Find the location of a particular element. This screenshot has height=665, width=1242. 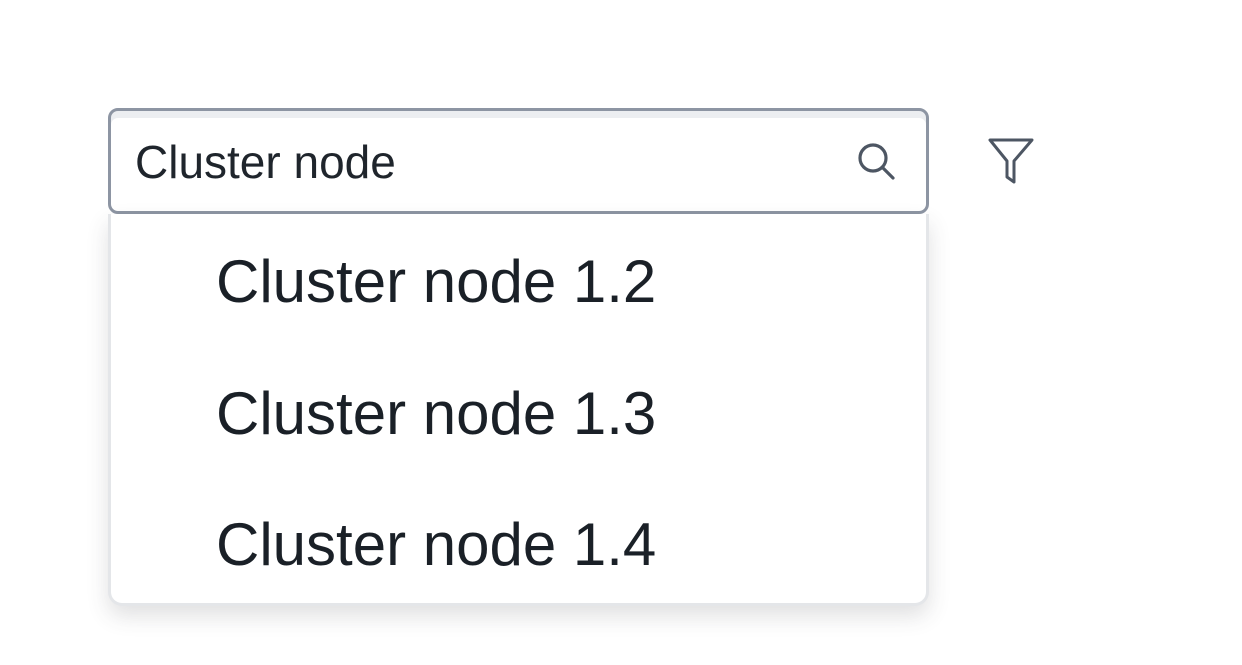

dropdown-item: Cluster node 1.4 is located at coordinates (436, 545).